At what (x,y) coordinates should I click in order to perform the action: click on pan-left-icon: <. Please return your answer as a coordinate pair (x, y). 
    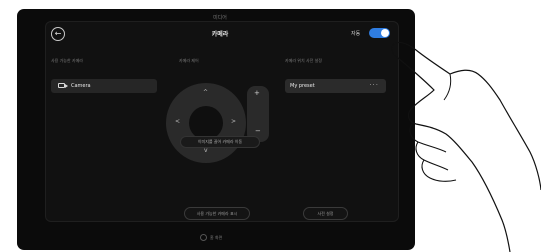
    Looking at the image, I should click on (177, 121).